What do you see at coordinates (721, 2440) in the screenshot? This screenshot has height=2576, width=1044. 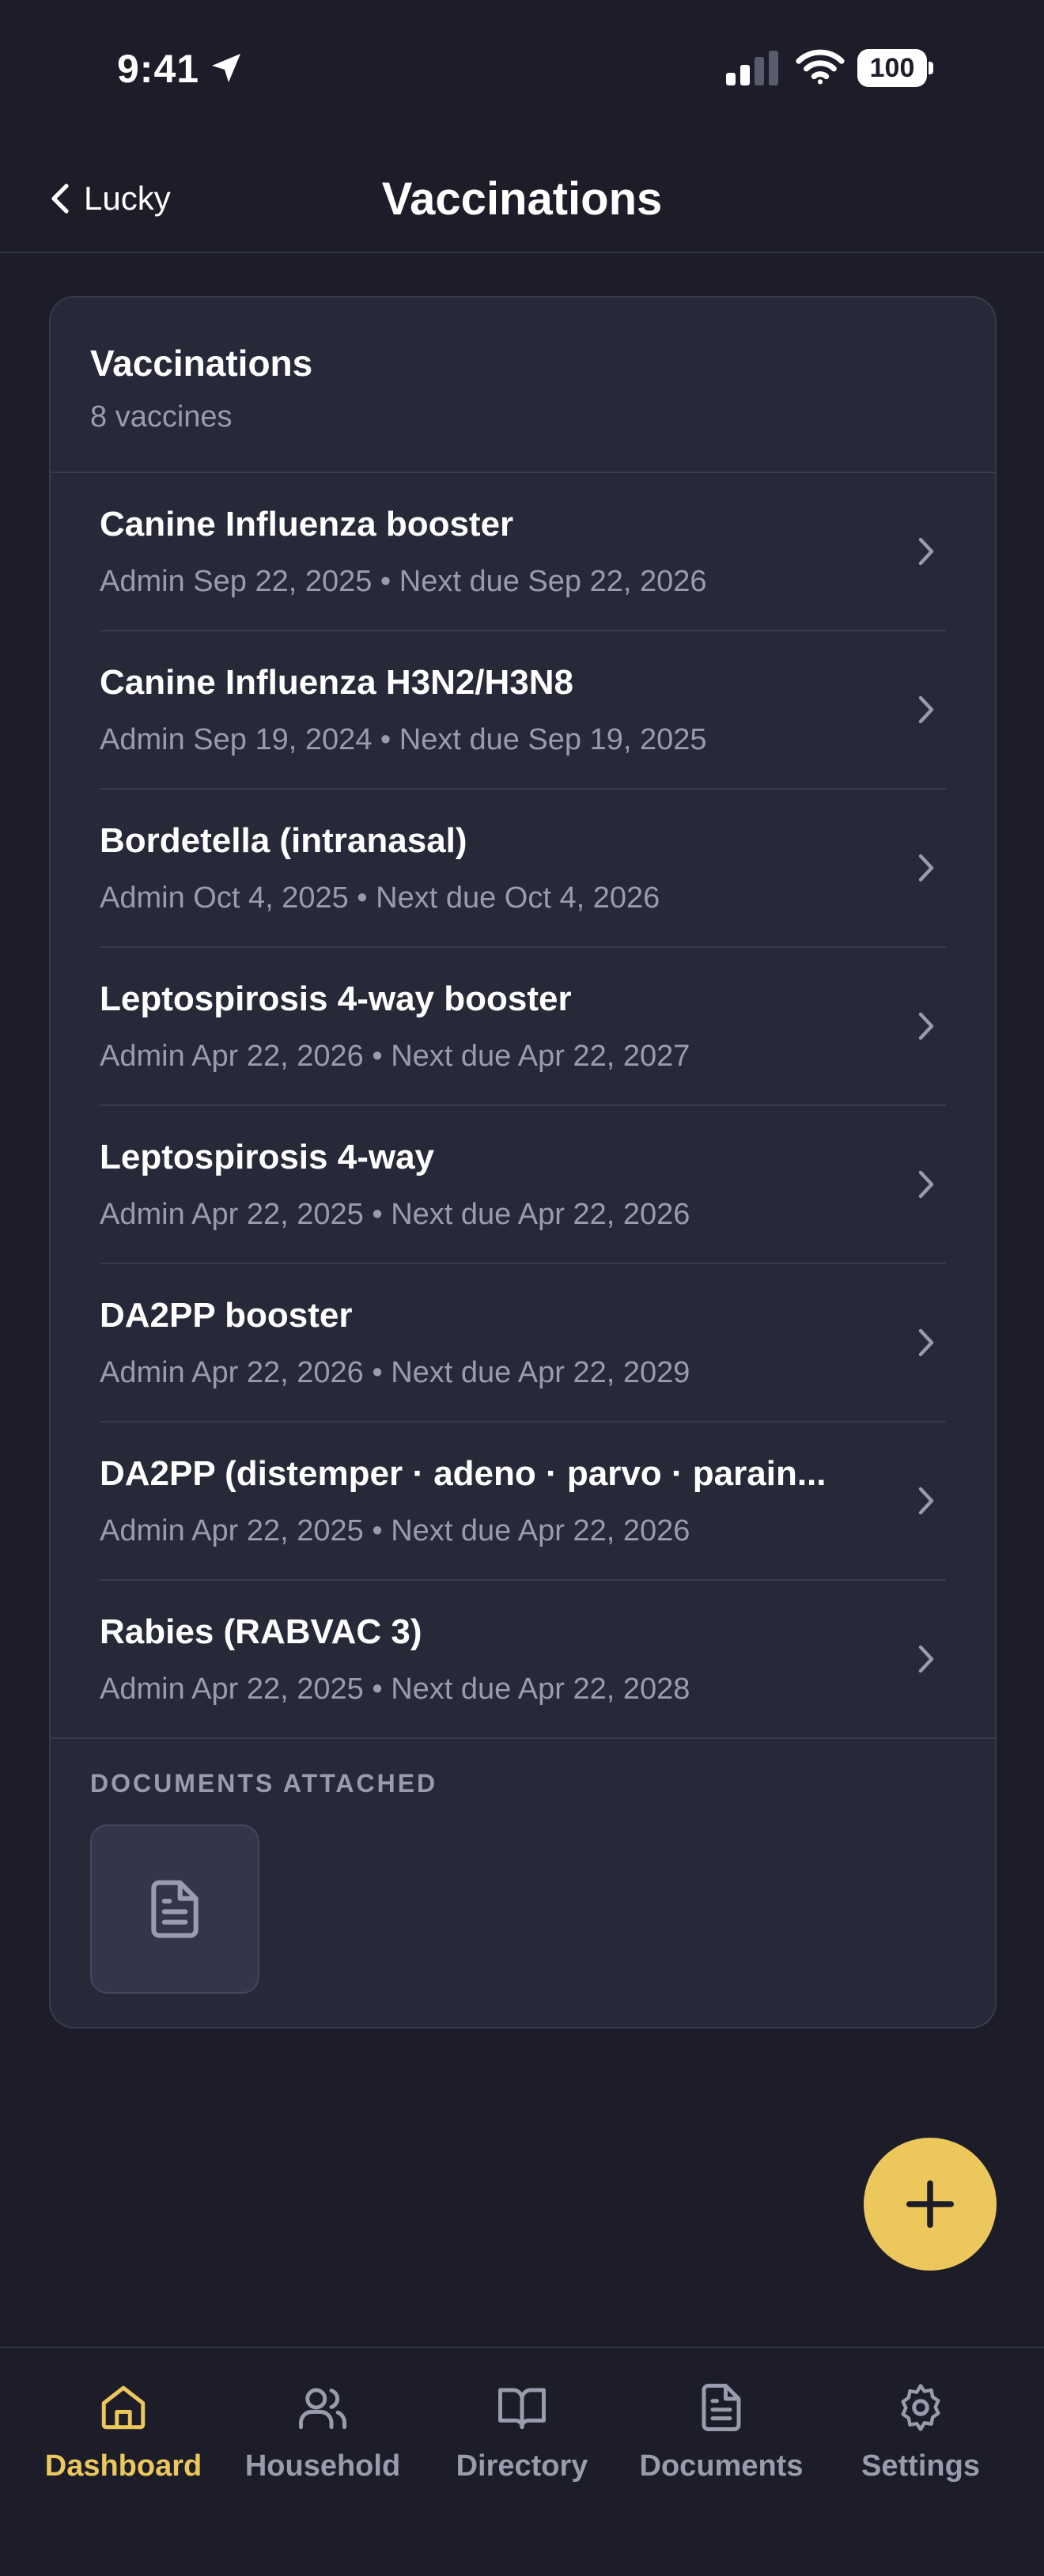 I see `tab-documents: Documents` at bounding box center [721, 2440].